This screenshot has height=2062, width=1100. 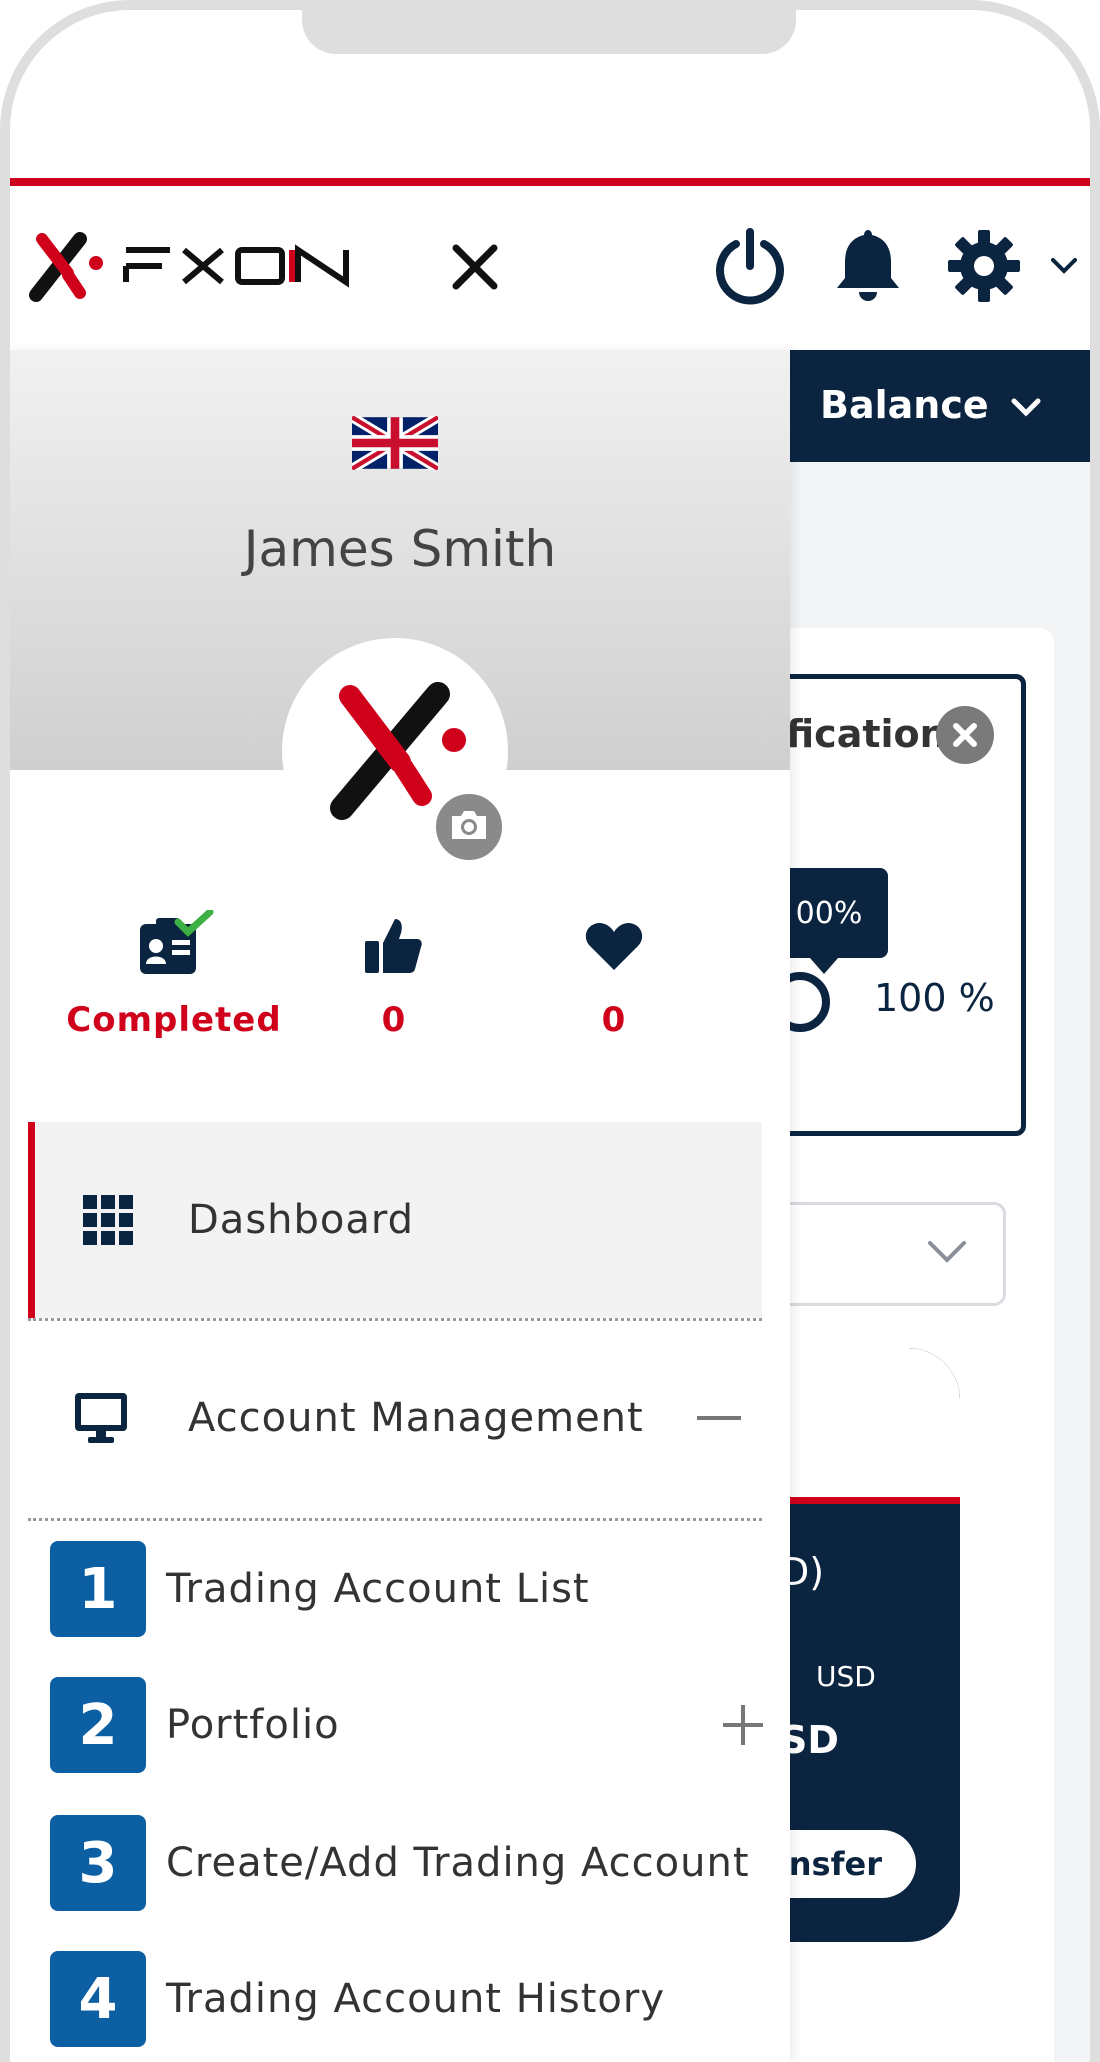 What do you see at coordinates (98, 1999) in the screenshot?
I see `number-badge: 4` at bounding box center [98, 1999].